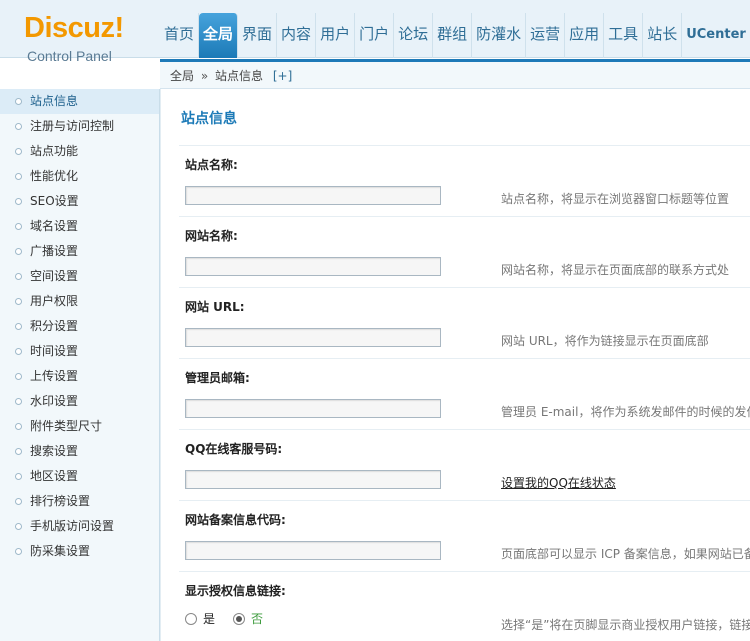 The height and width of the screenshot is (641, 750). Describe the element at coordinates (336, 35) in the screenshot. I see `nav-user: 用户` at that location.